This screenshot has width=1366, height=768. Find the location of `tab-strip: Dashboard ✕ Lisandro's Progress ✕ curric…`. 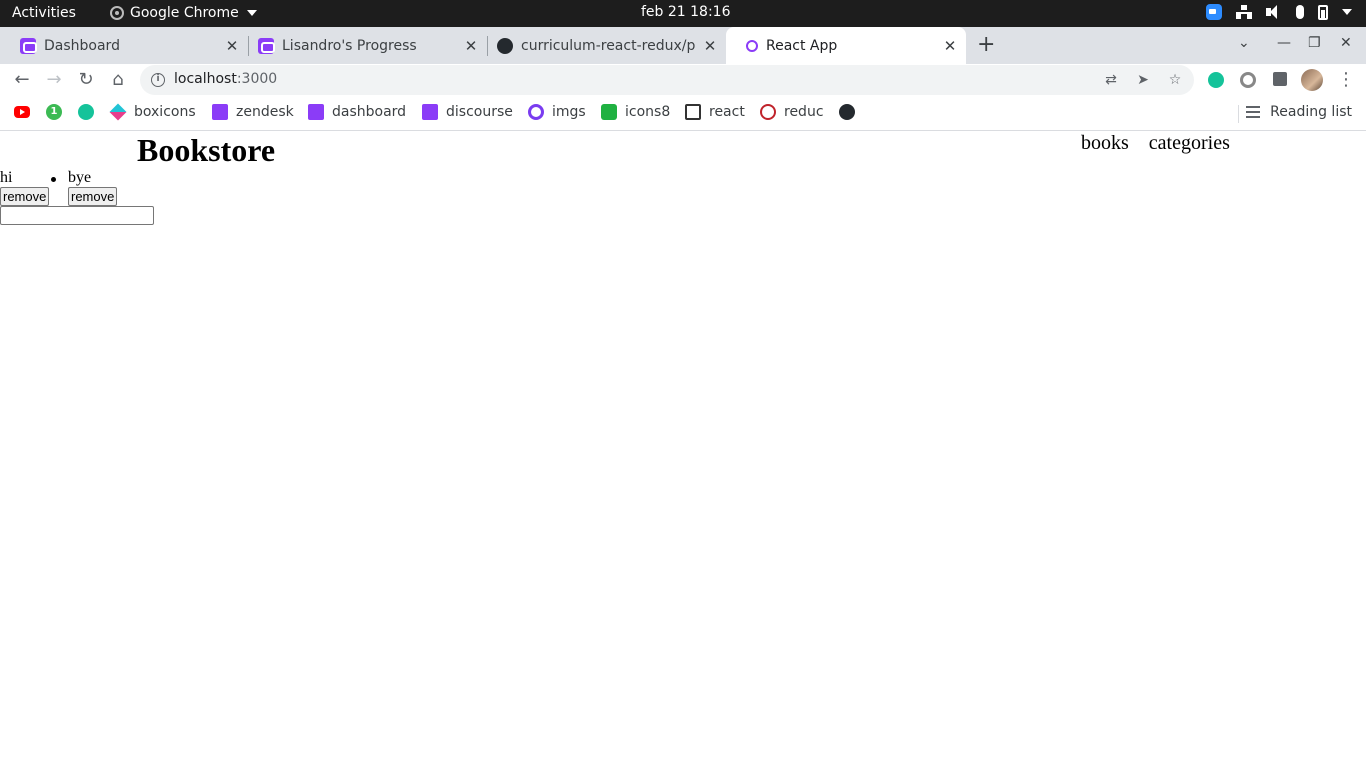

tab-strip: Dashboard ✕ Lisandro's Progress ✕ curric… is located at coordinates (683, 45).